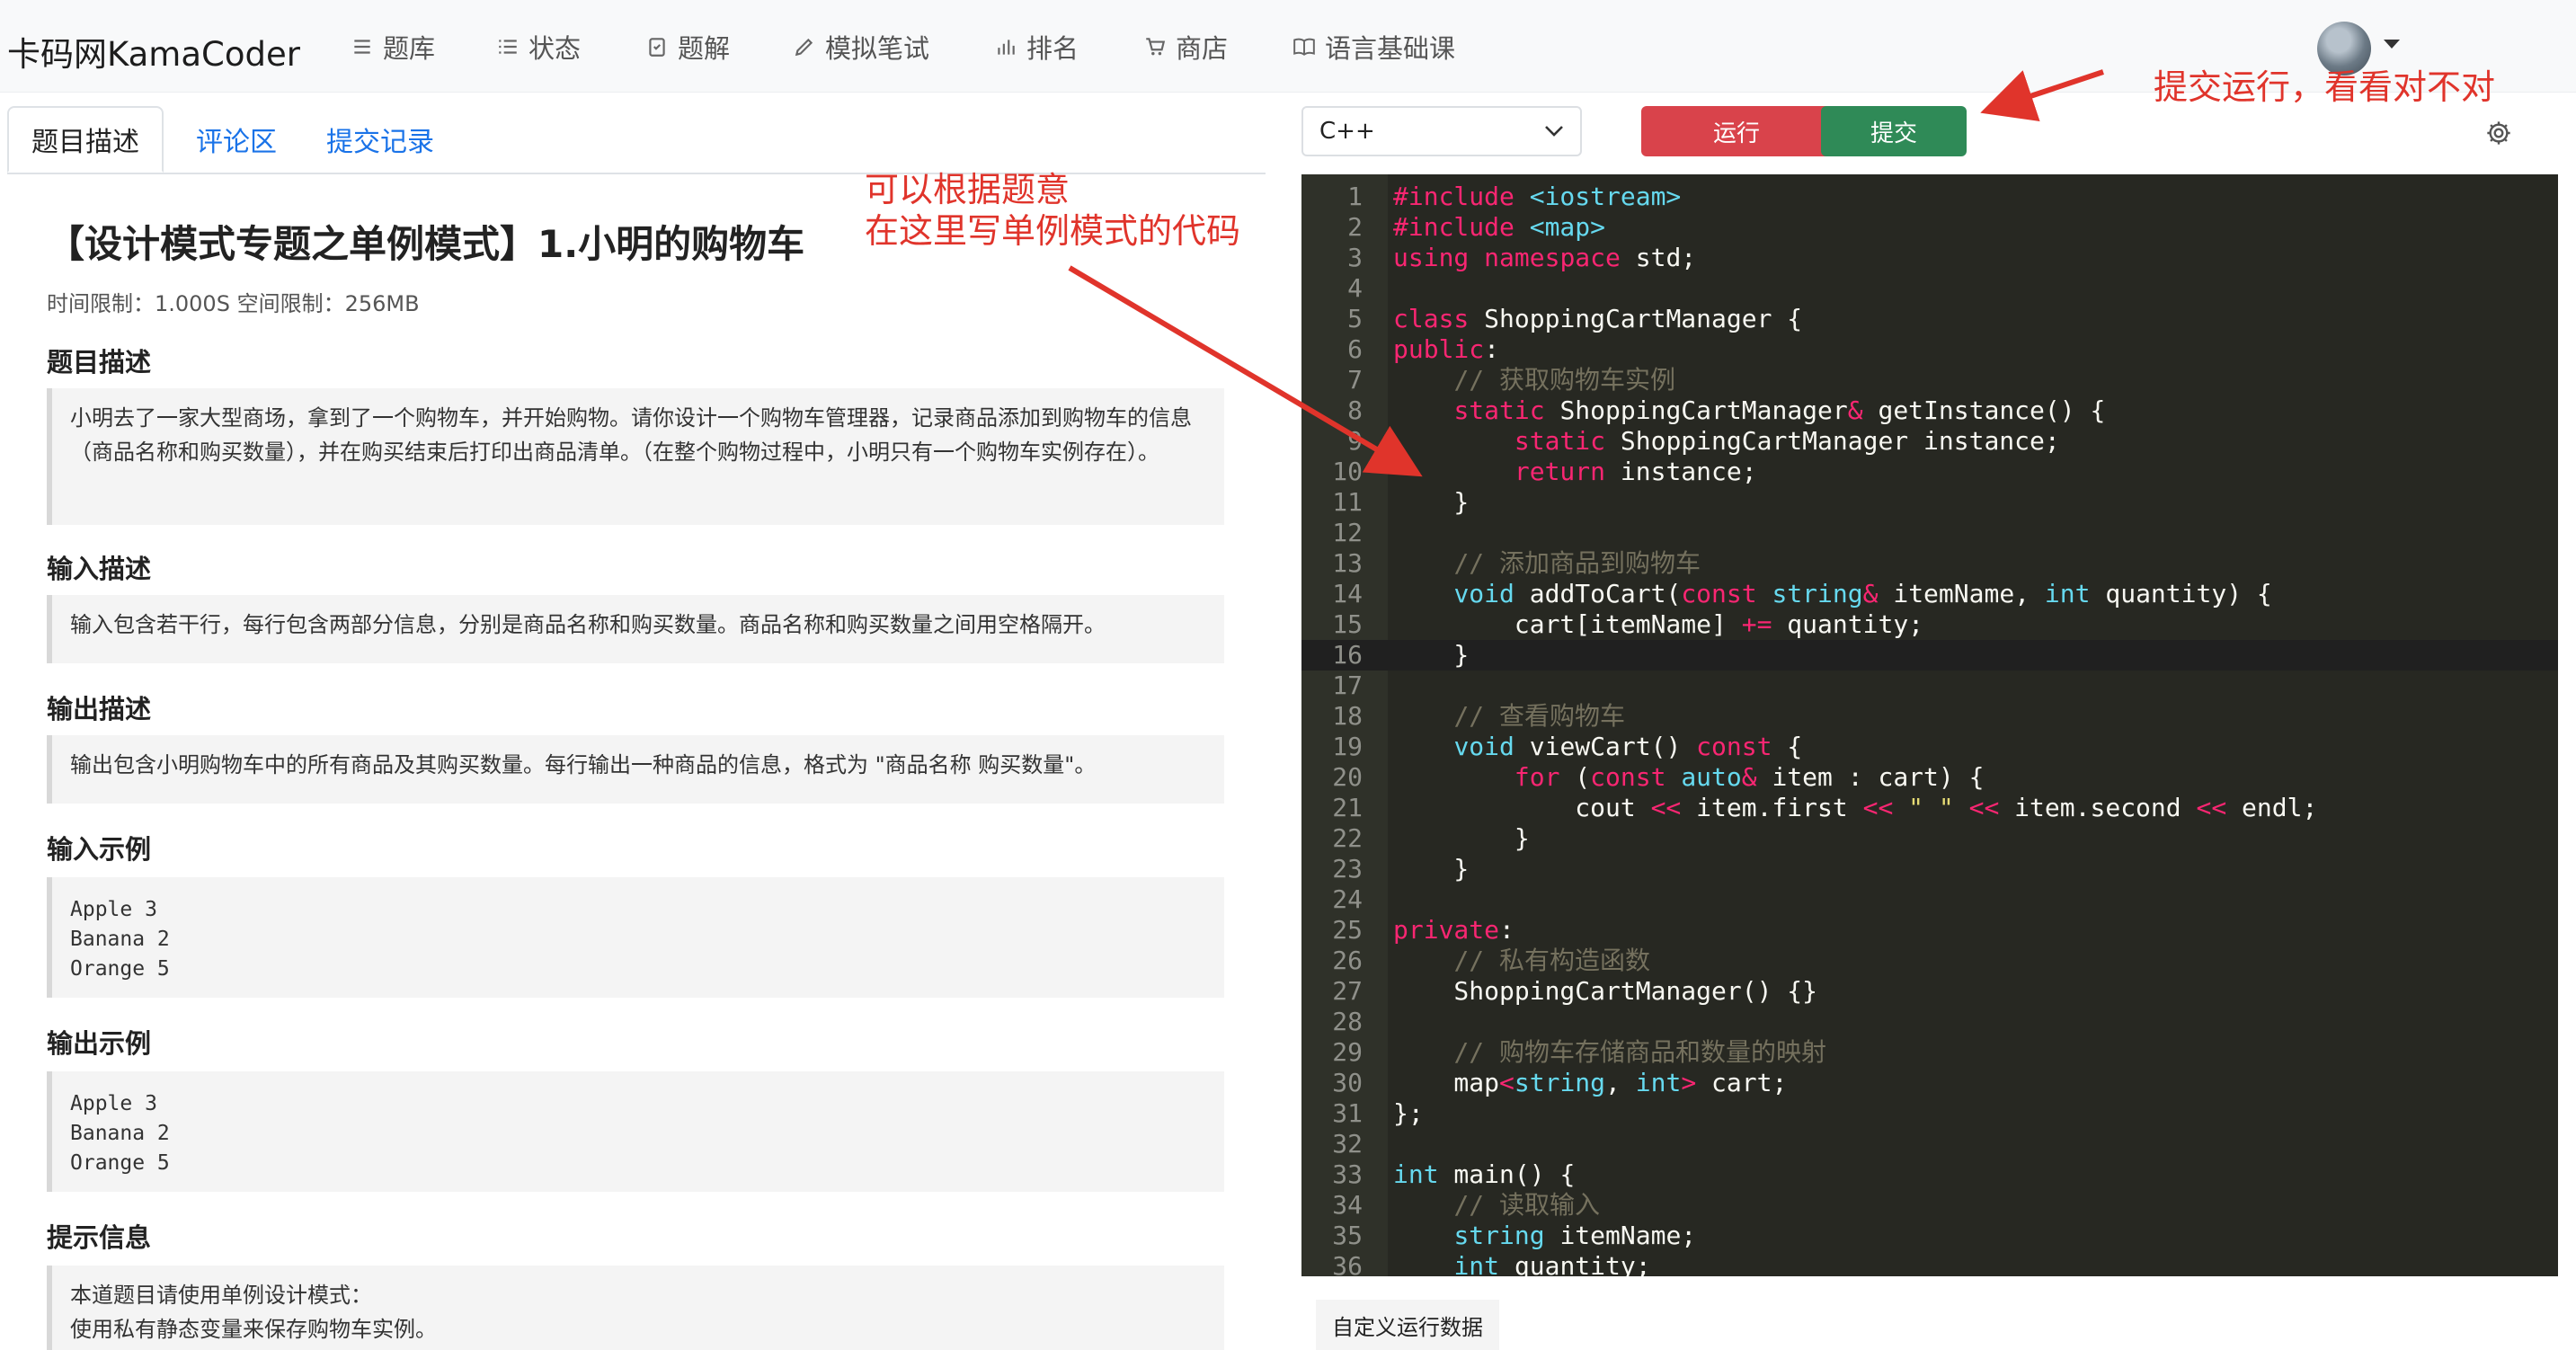 The height and width of the screenshot is (1350, 2576). I want to click on line-number: 21, so click(1347, 807).